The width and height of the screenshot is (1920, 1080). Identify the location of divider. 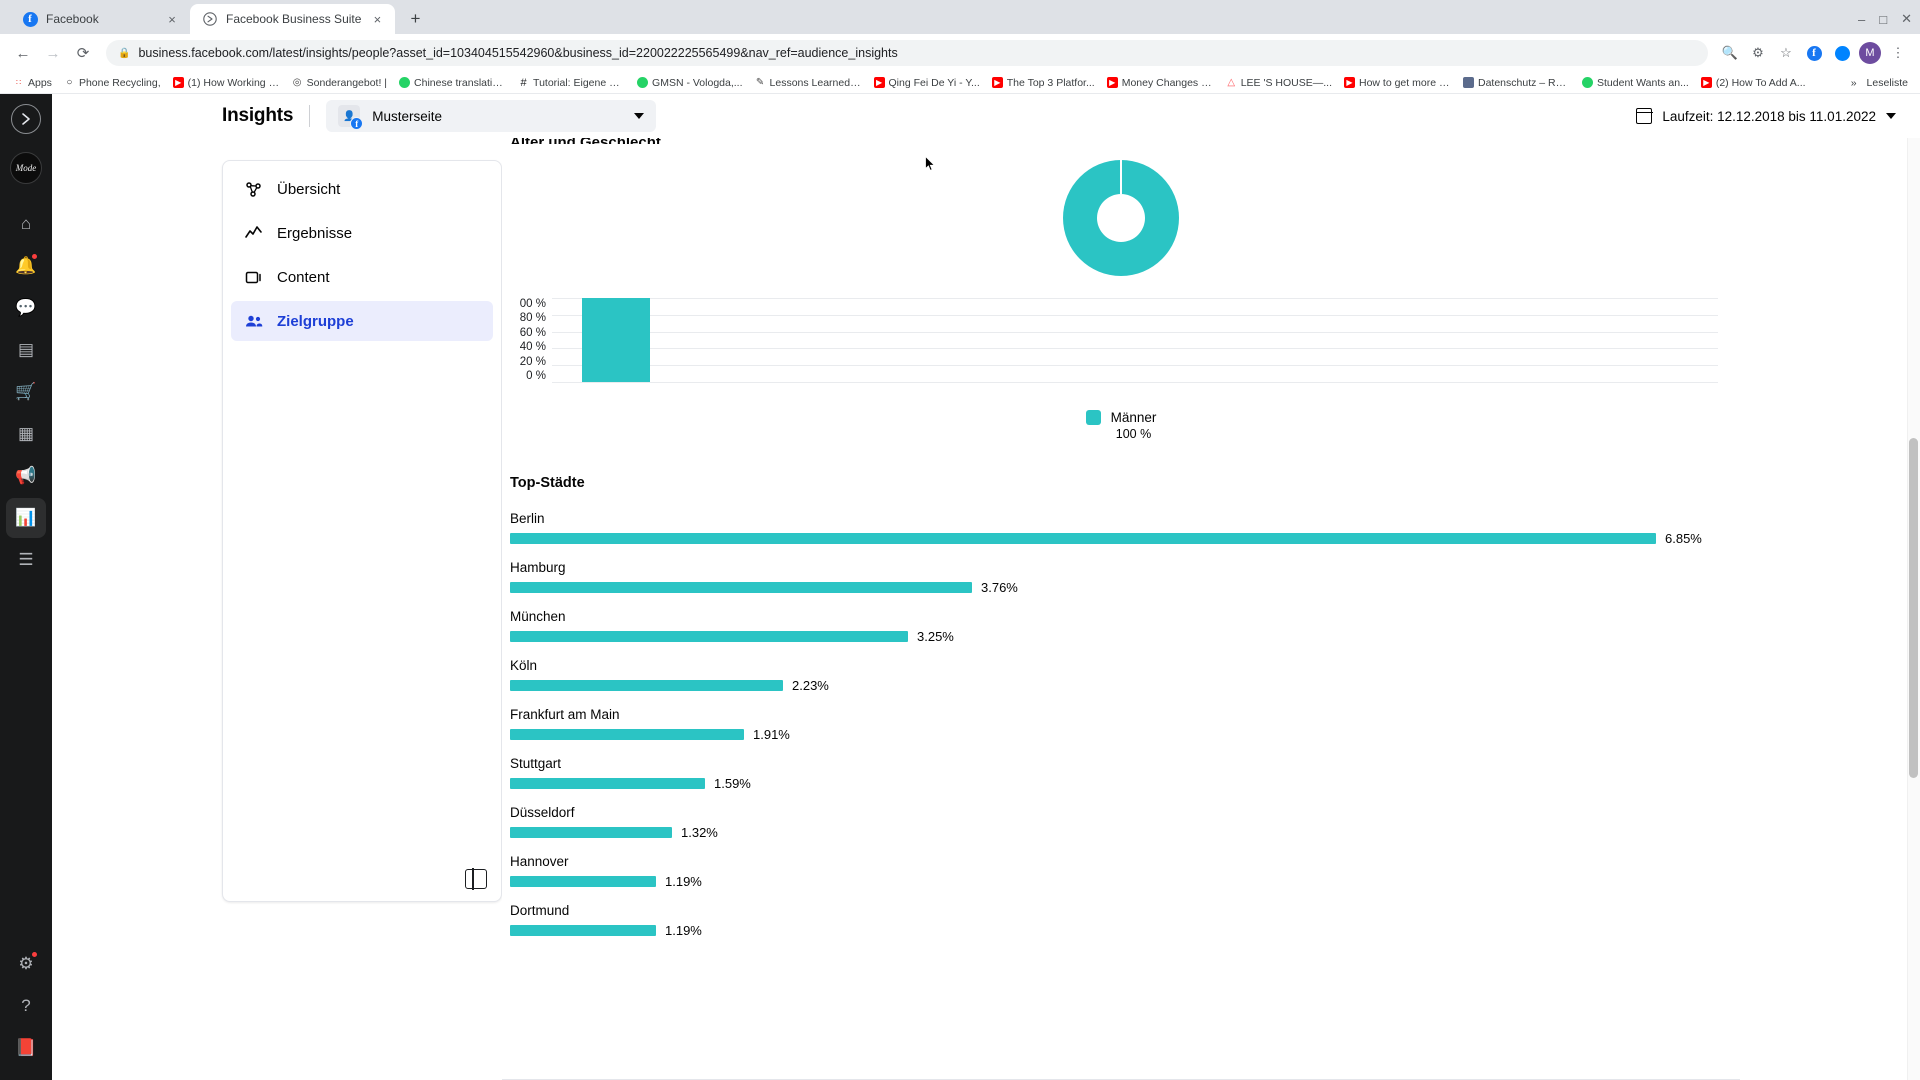
(310, 116).